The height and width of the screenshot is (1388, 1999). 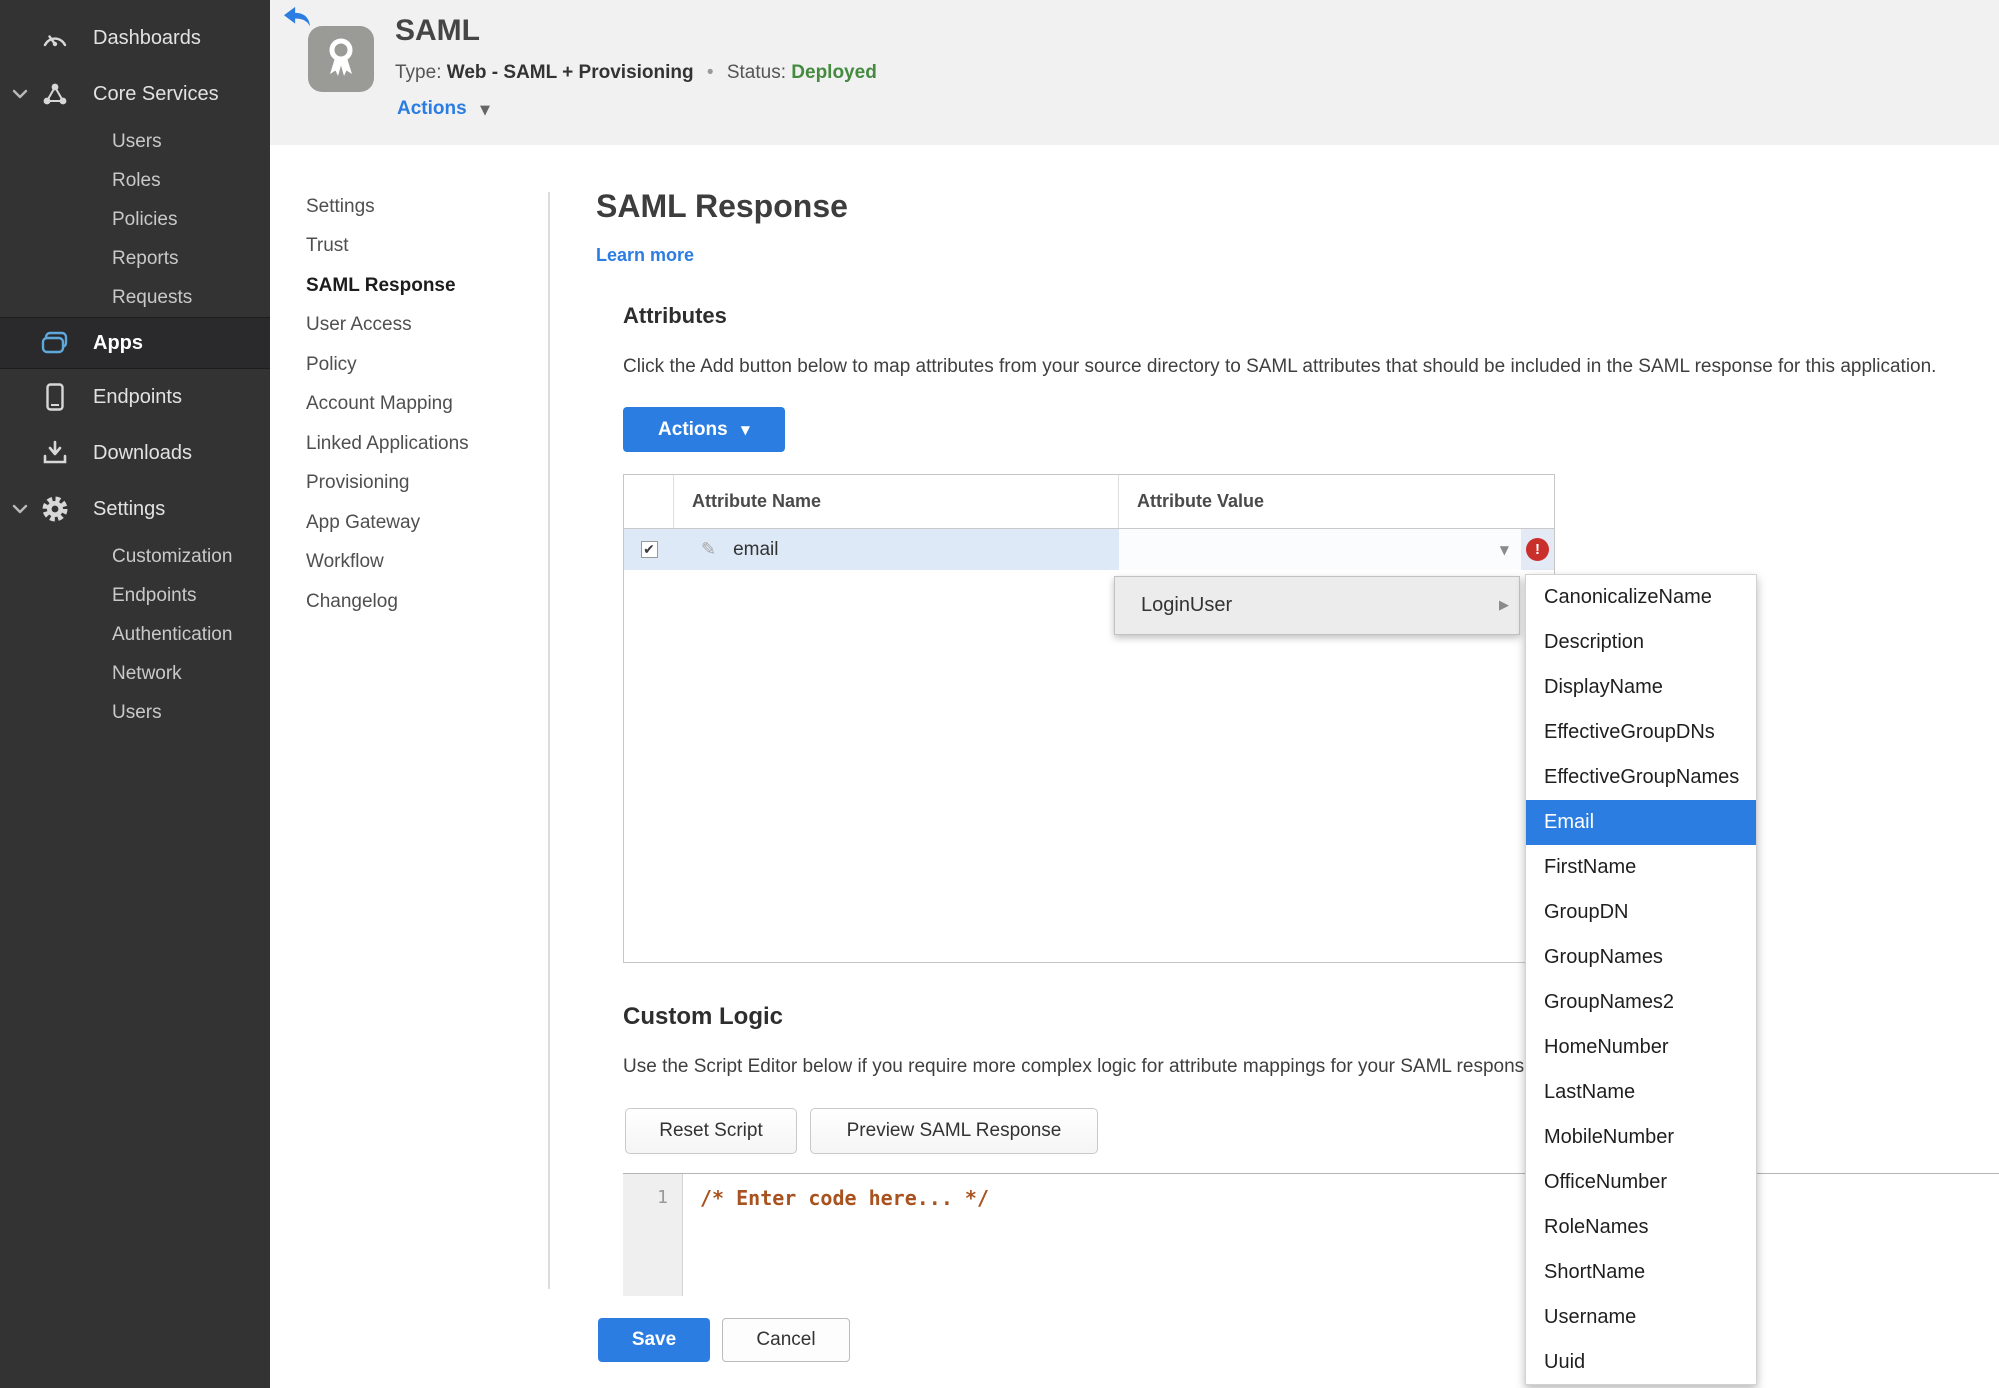 I want to click on subnav-item: Changelog, so click(x=418, y=602).